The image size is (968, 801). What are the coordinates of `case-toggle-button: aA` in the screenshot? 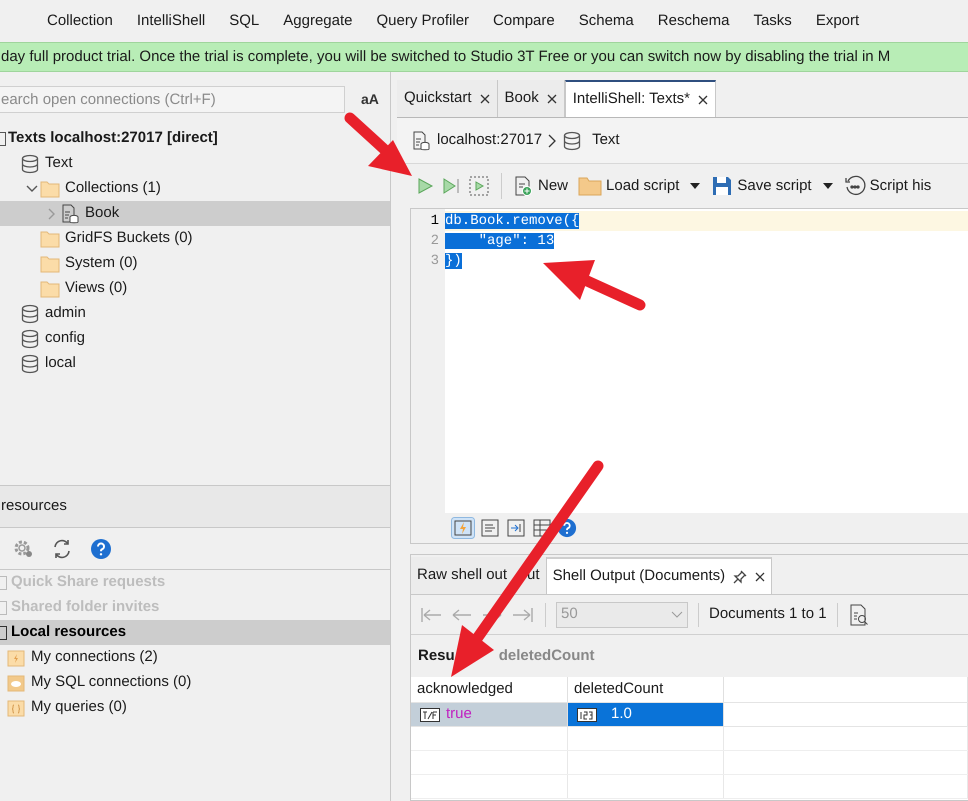 It's located at (370, 99).